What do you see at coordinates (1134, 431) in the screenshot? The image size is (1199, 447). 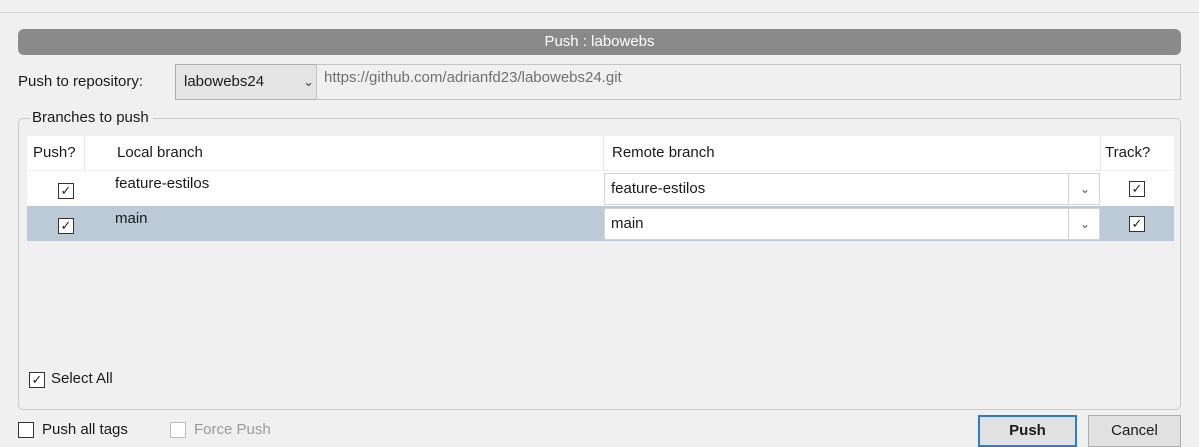 I see `cancel-button: Cancel` at bounding box center [1134, 431].